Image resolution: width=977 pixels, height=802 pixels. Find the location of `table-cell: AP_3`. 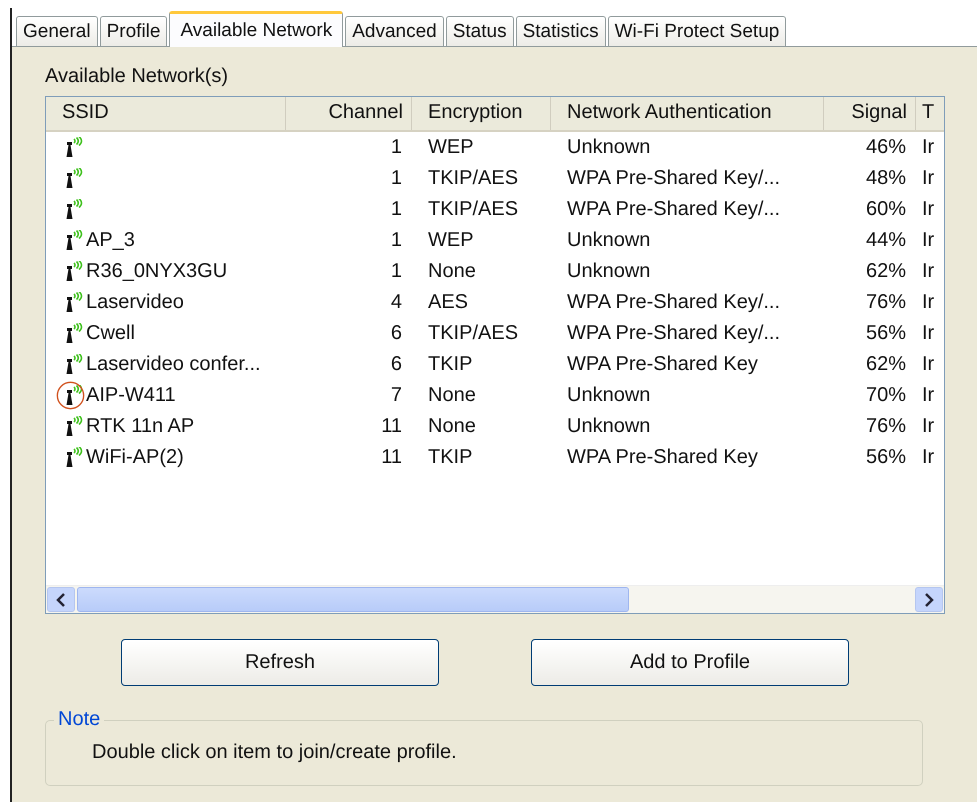

table-cell: AP_3 is located at coordinates (110, 240).